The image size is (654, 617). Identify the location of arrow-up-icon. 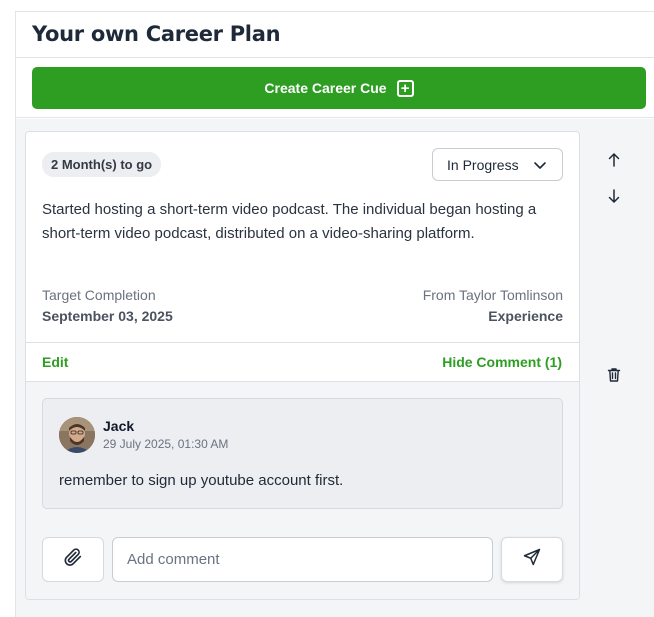
(614, 160).